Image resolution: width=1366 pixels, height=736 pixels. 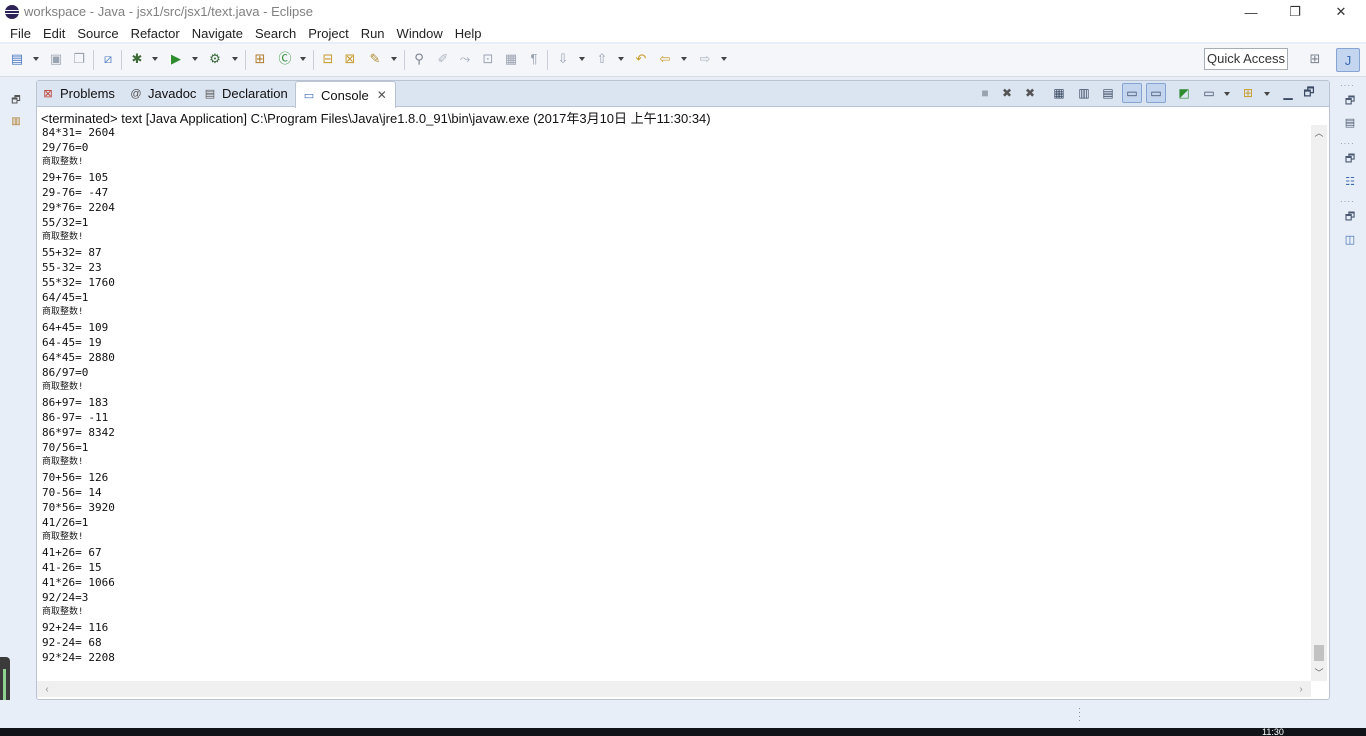 What do you see at coordinates (245, 93) in the screenshot?
I see `tab-declaration: ▤ Declaration` at bounding box center [245, 93].